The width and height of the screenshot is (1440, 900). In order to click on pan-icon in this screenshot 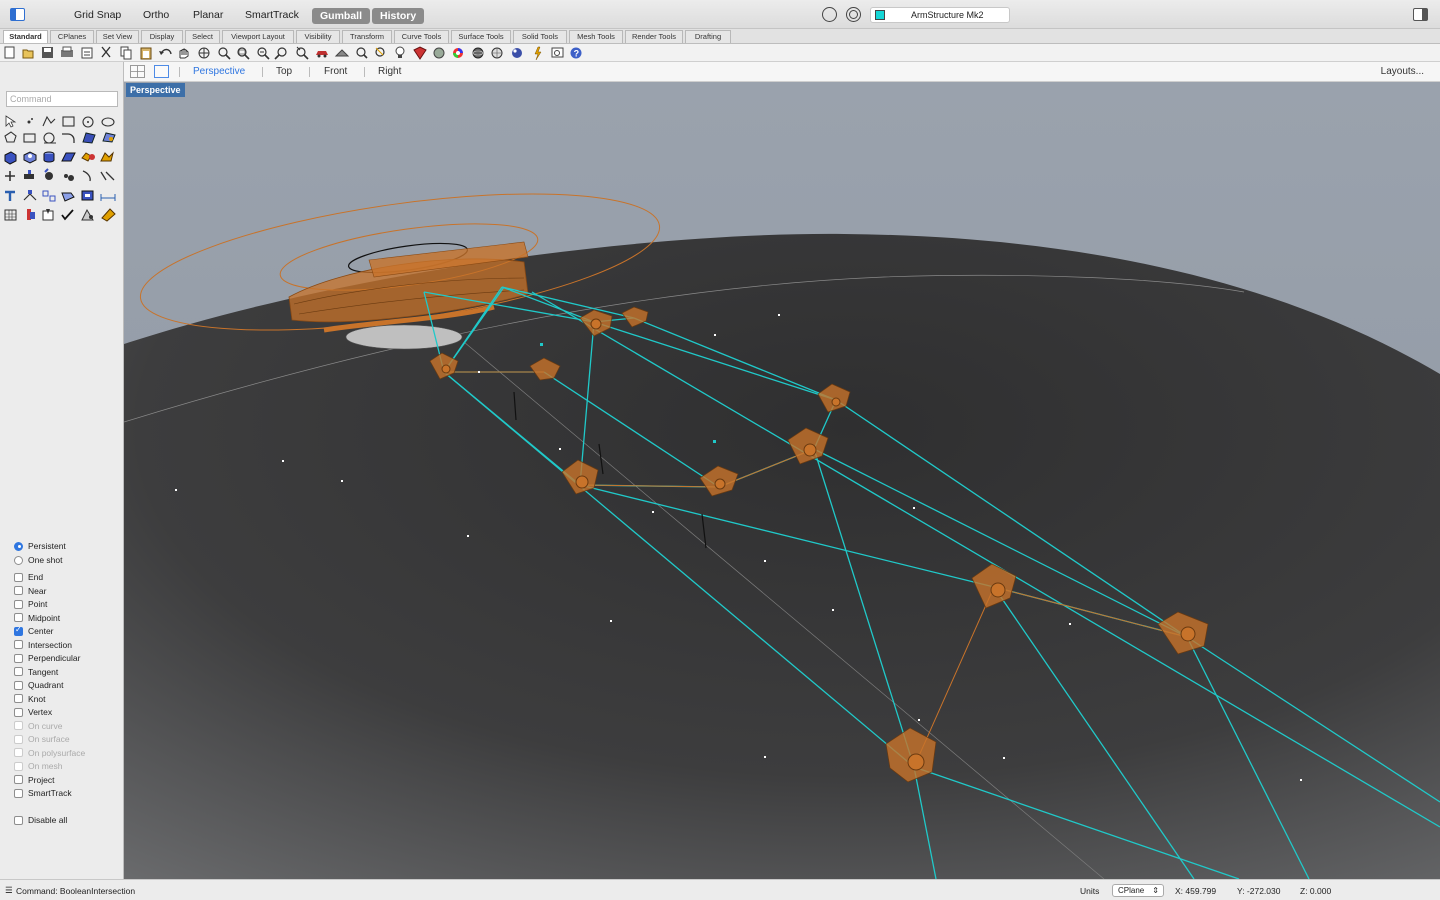, I will do `click(184, 53)`.